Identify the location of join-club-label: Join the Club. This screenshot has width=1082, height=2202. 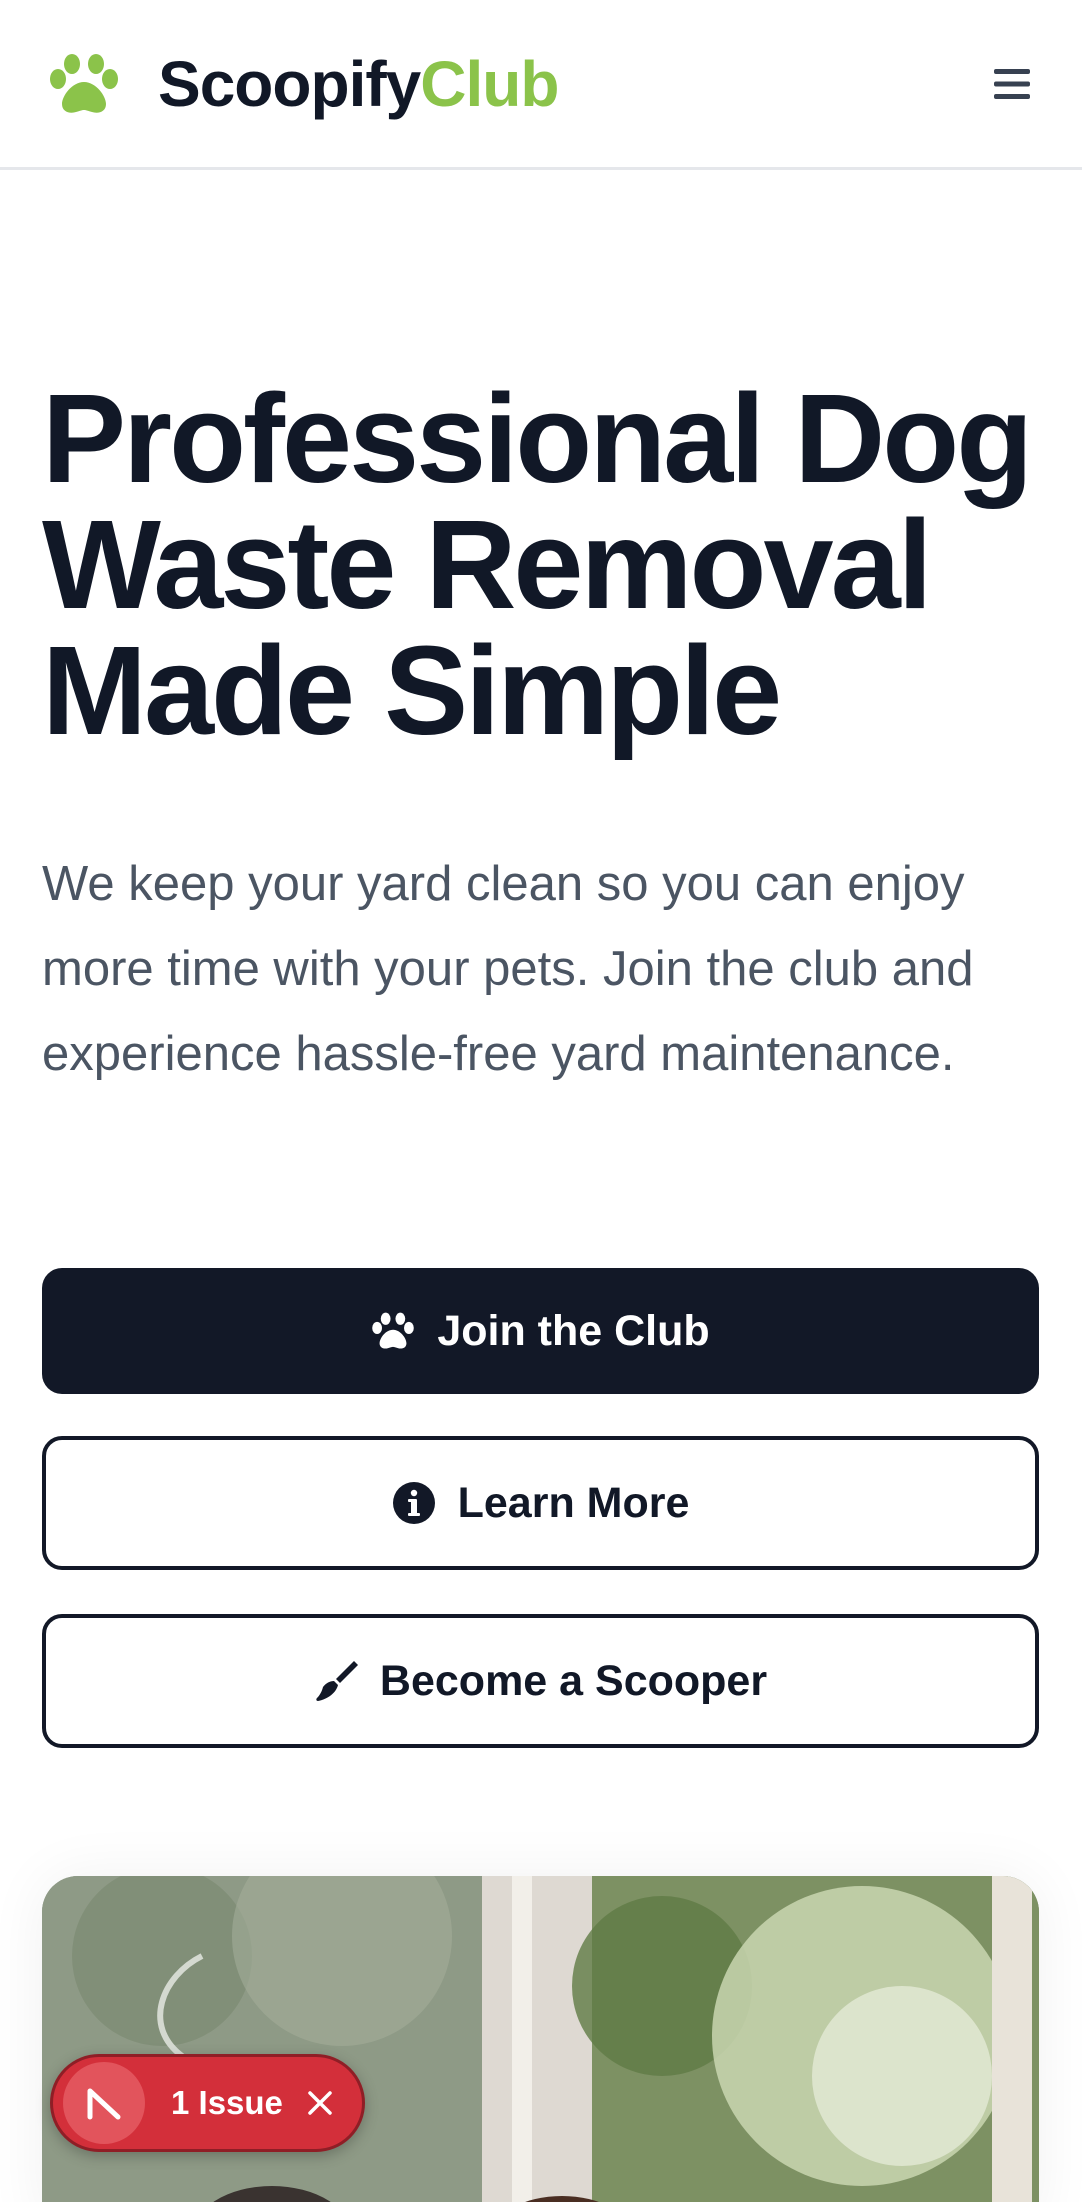
(573, 1330).